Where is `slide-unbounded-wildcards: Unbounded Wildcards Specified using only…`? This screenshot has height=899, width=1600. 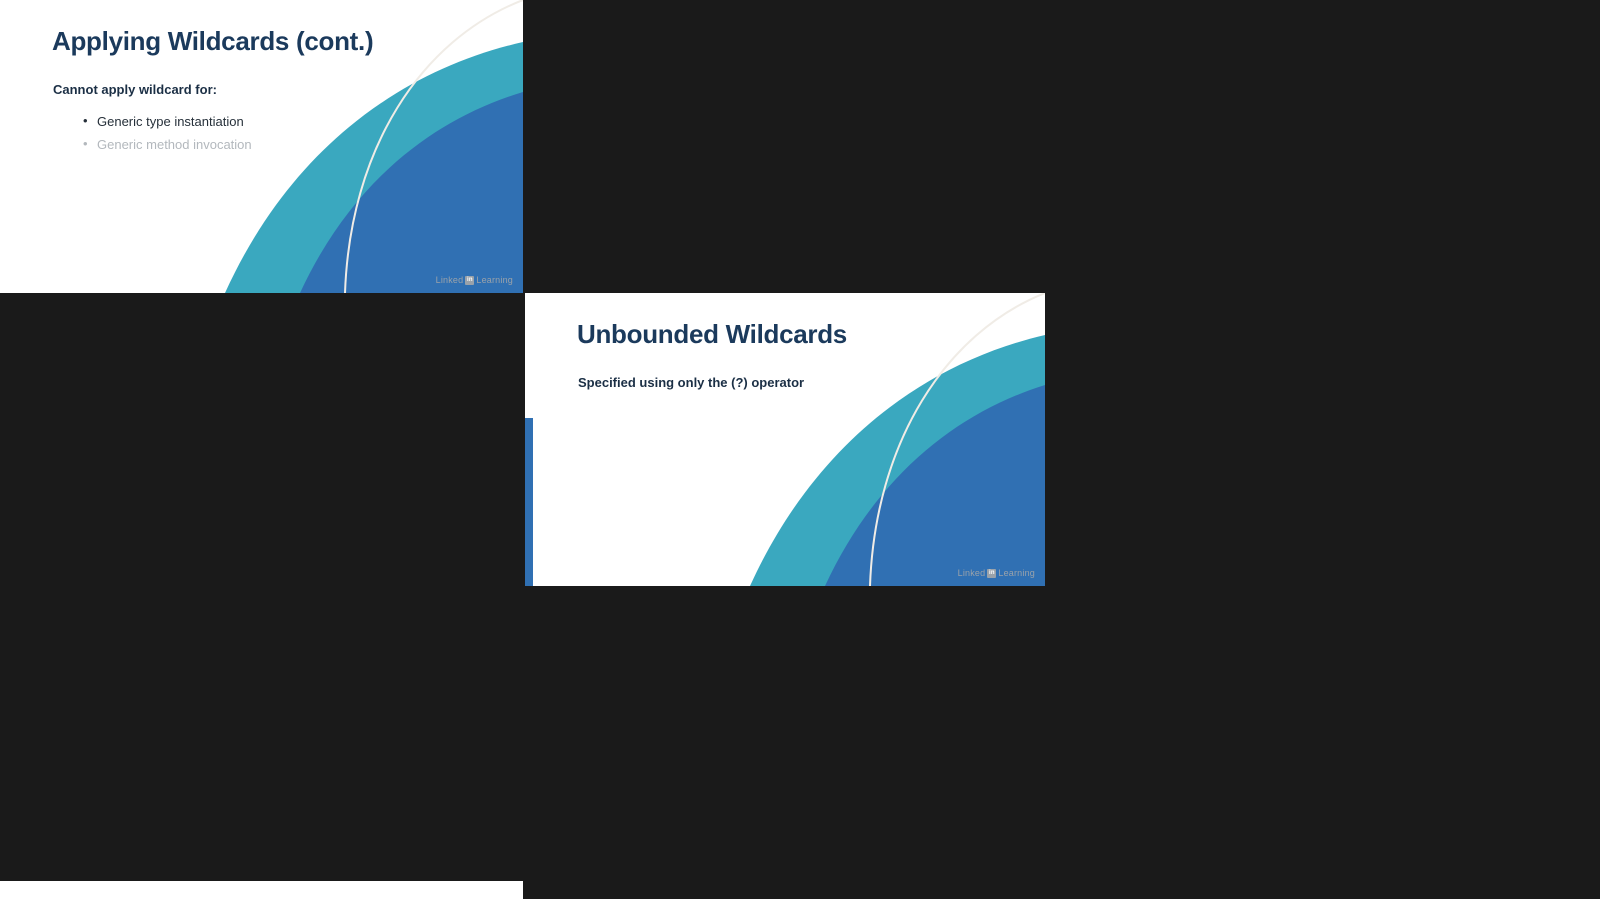 slide-unbounded-wildcards: Unbounded Wildcards Specified using only… is located at coordinates (785, 439).